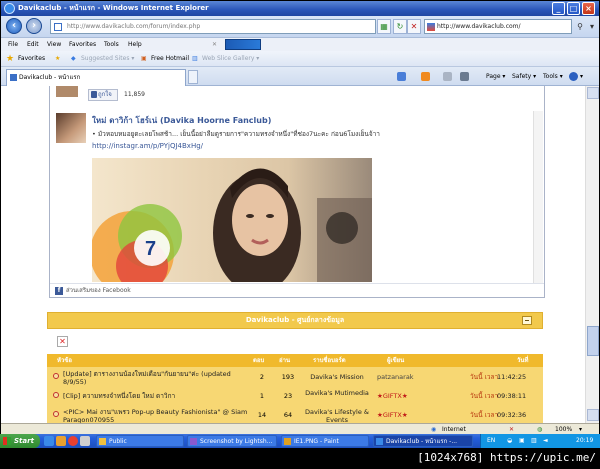  I want to click on scroll-down-icon, so click(593, 415).